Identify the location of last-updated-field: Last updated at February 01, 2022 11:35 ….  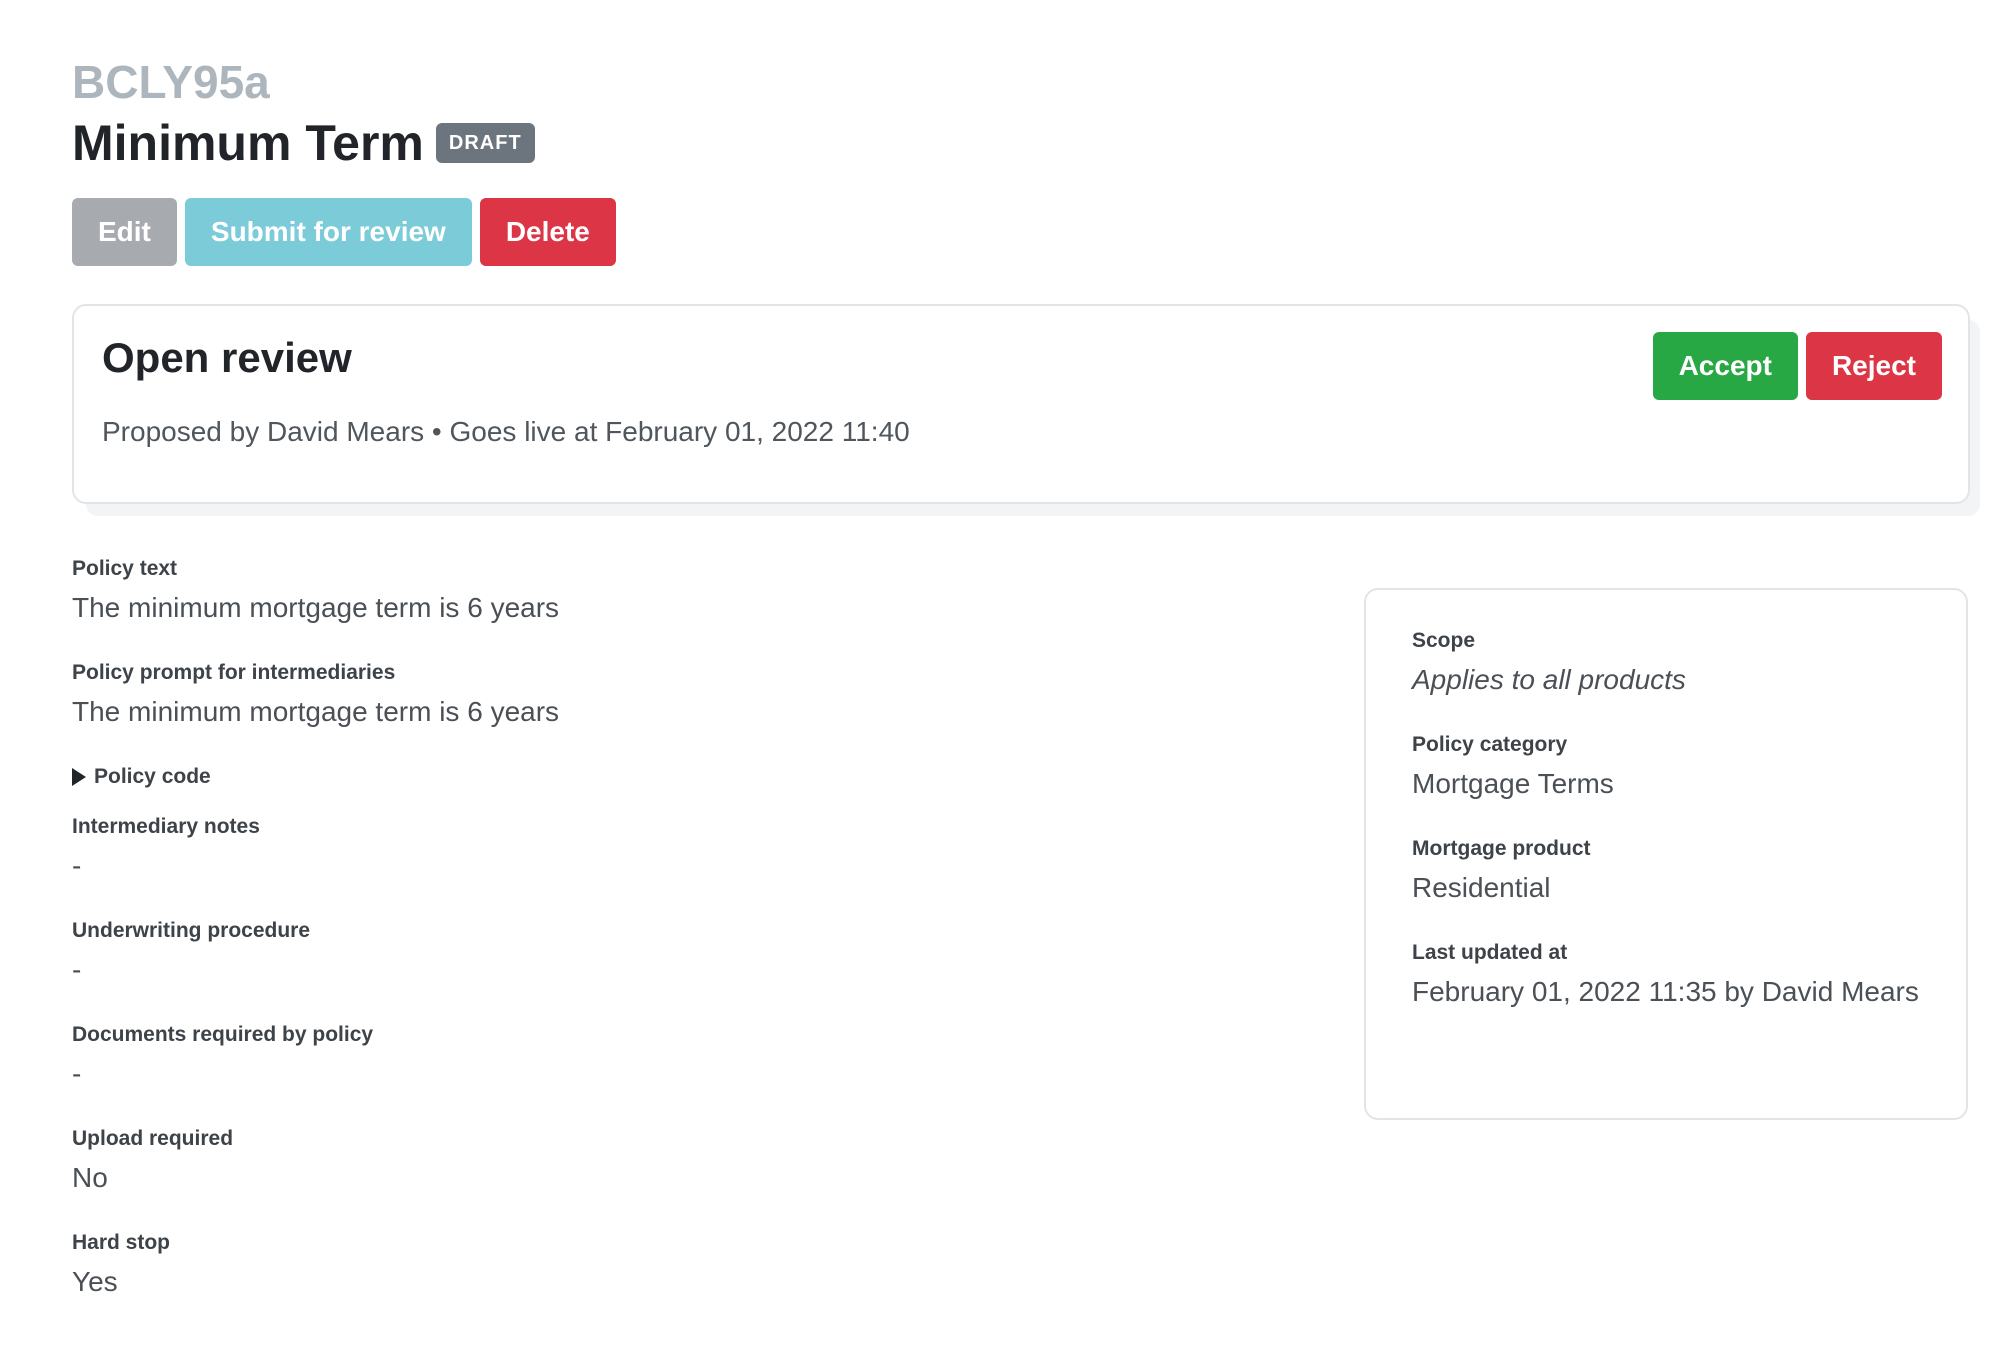
(1666, 975).